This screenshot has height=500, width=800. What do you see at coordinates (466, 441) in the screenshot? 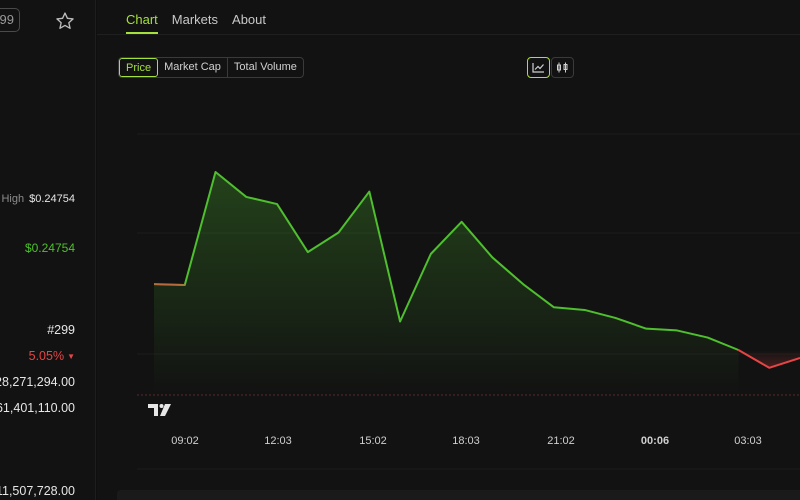
I see `x-tick-label: 18:03` at bounding box center [466, 441].